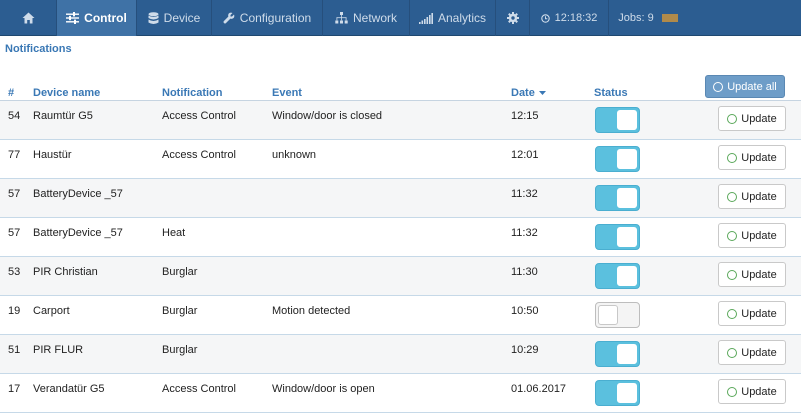 The height and width of the screenshot is (413, 801). What do you see at coordinates (400, 237) in the screenshot?
I see `table-row: 57 BatteryDevice _57 Heat 11:32 Update` at bounding box center [400, 237].